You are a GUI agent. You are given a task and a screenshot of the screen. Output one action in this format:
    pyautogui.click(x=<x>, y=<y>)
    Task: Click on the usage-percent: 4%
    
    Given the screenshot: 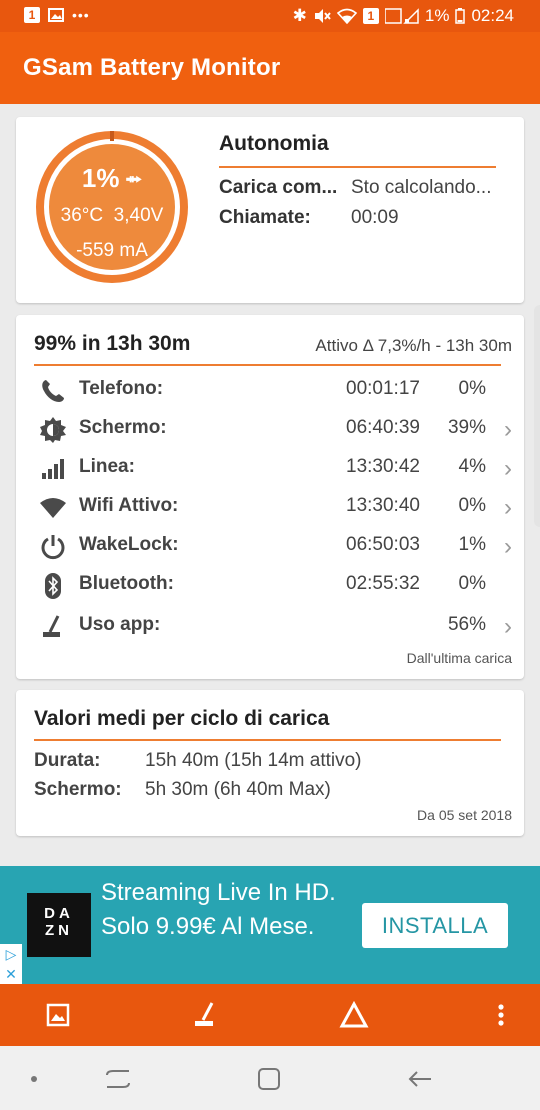 What is the action you would take?
    pyautogui.click(x=472, y=466)
    